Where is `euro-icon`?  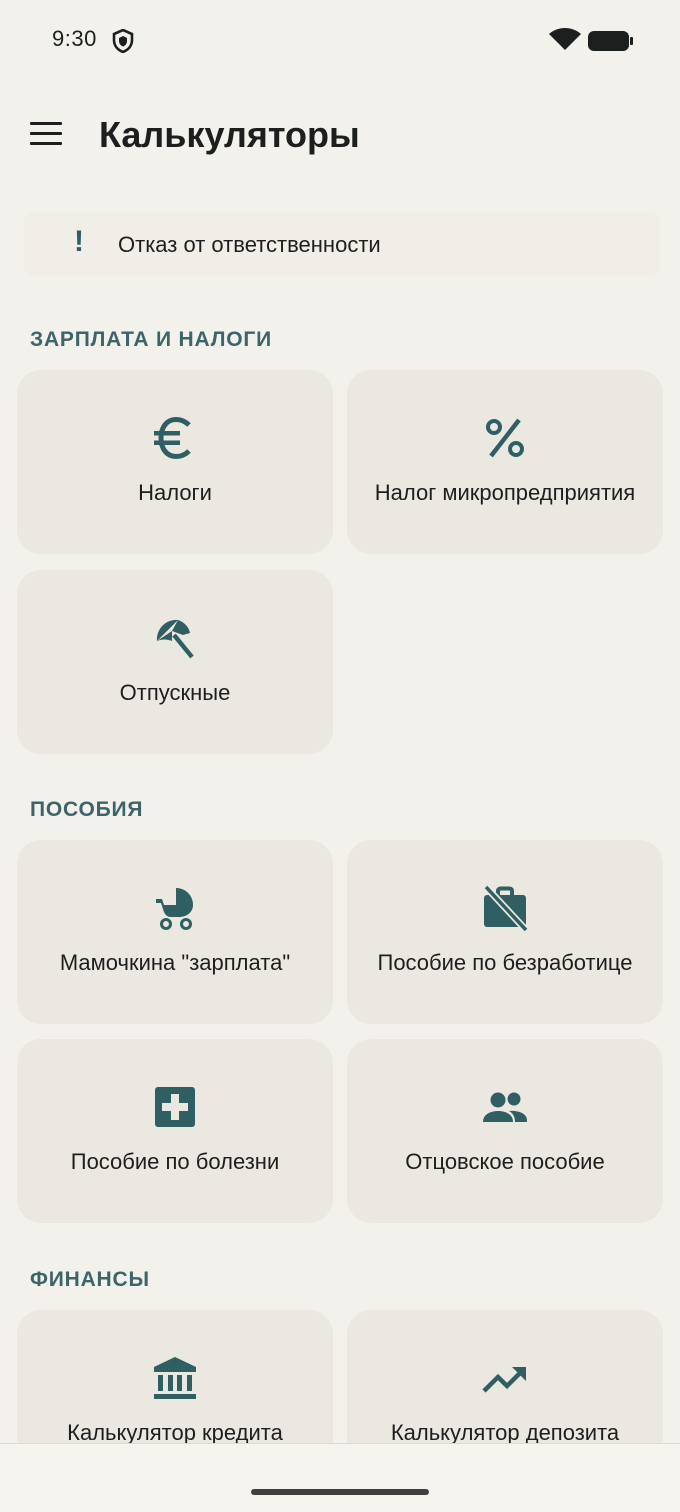
euro-icon is located at coordinates (172, 437).